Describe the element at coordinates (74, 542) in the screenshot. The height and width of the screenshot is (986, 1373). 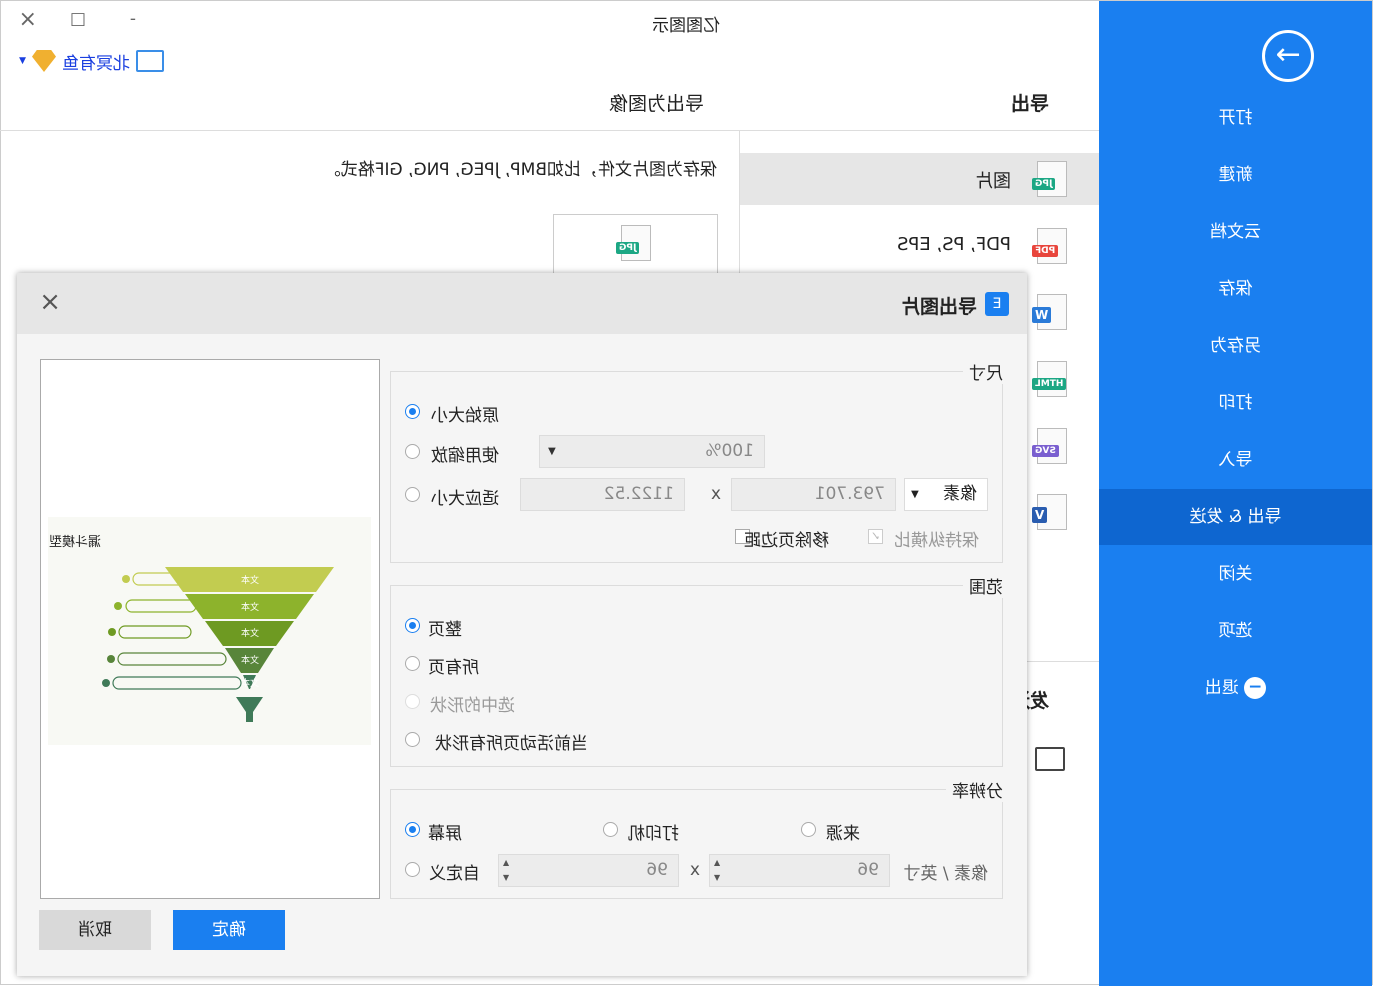
I see `preview-title: 漏斗模型` at that location.